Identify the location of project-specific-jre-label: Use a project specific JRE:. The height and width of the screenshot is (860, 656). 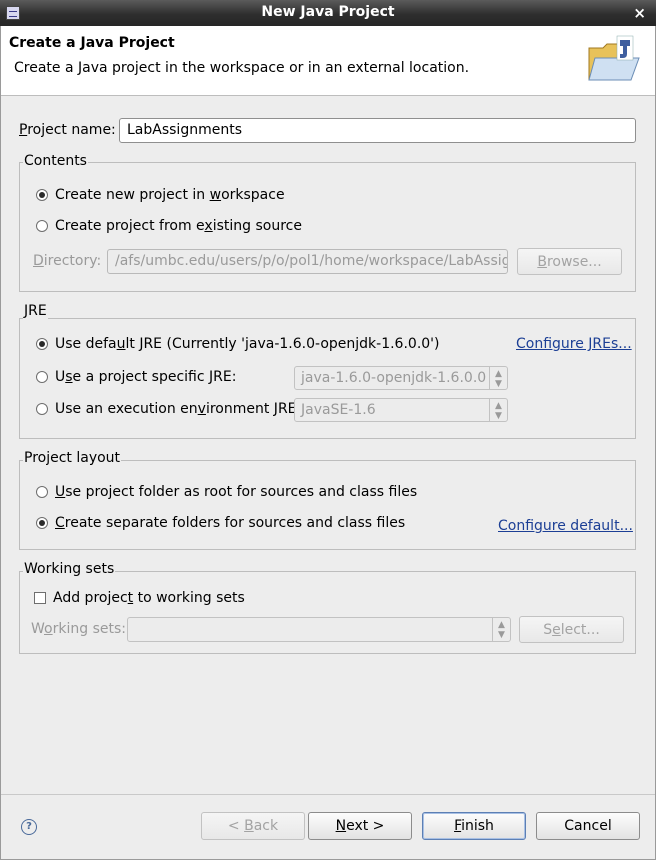
(145, 377).